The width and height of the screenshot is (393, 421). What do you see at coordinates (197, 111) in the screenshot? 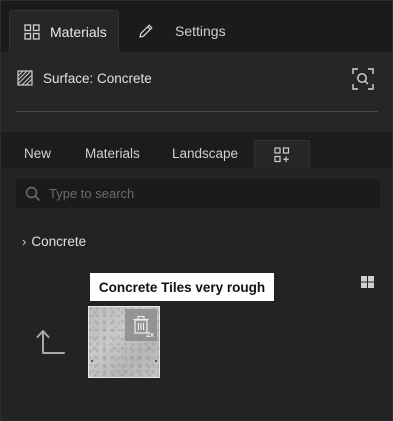
I see `divider` at bounding box center [197, 111].